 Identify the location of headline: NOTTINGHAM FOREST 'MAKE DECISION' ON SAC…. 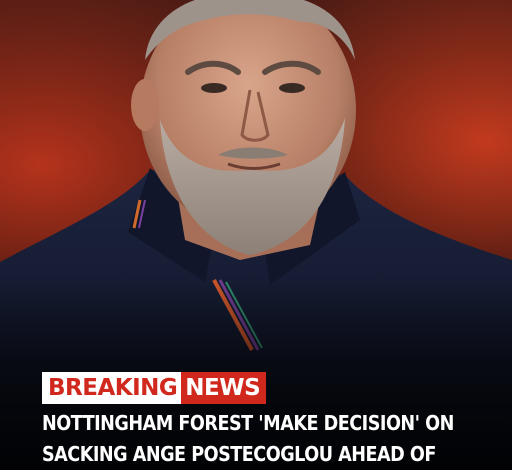
(248, 438).